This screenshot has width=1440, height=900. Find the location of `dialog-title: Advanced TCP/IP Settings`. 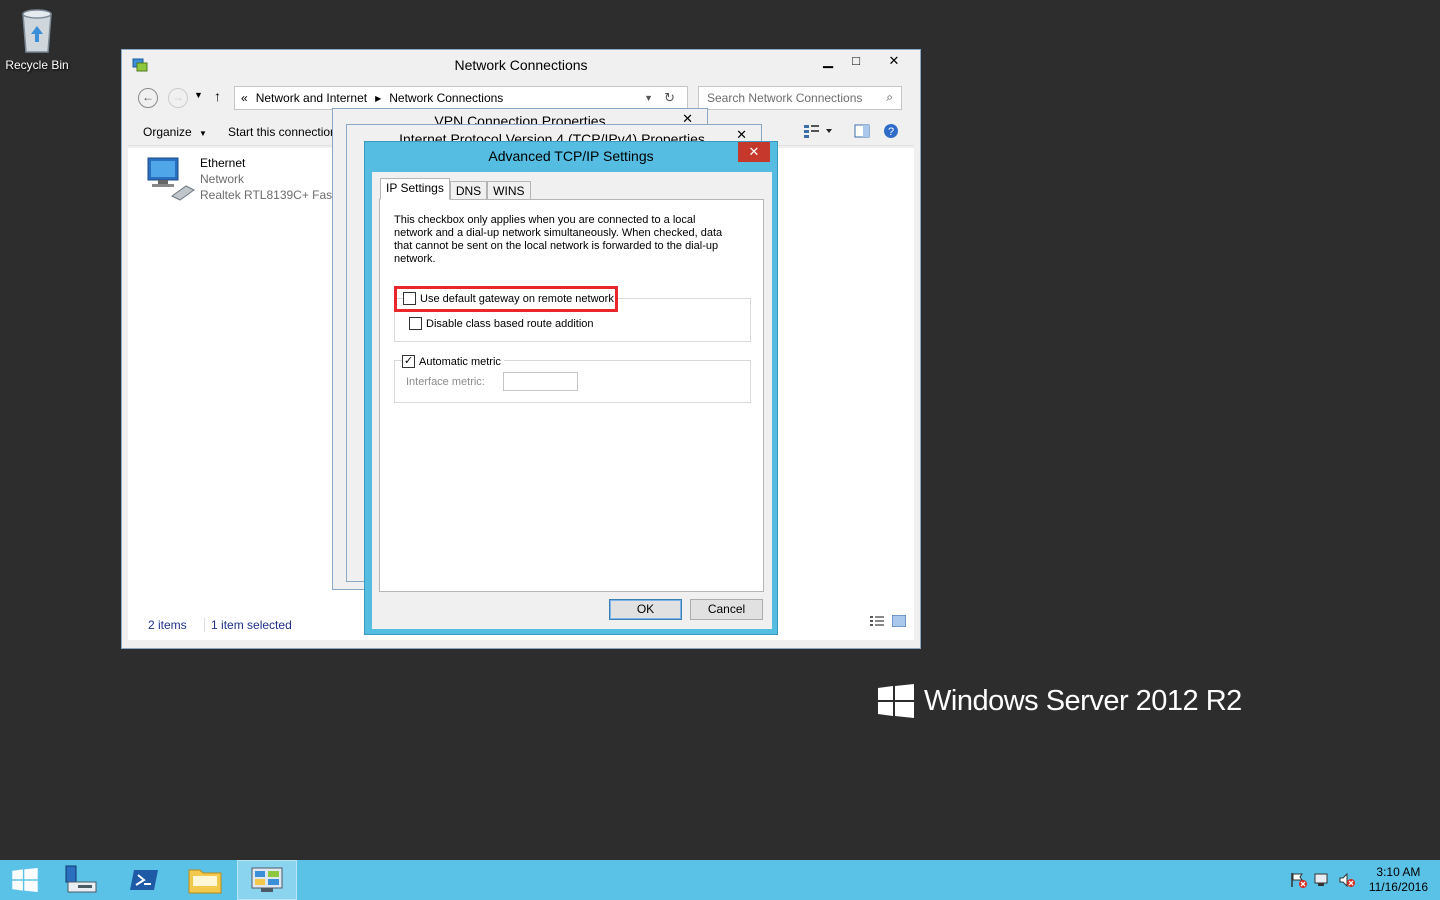

dialog-title: Advanced TCP/IP Settings is located at coordinates (571, 156).